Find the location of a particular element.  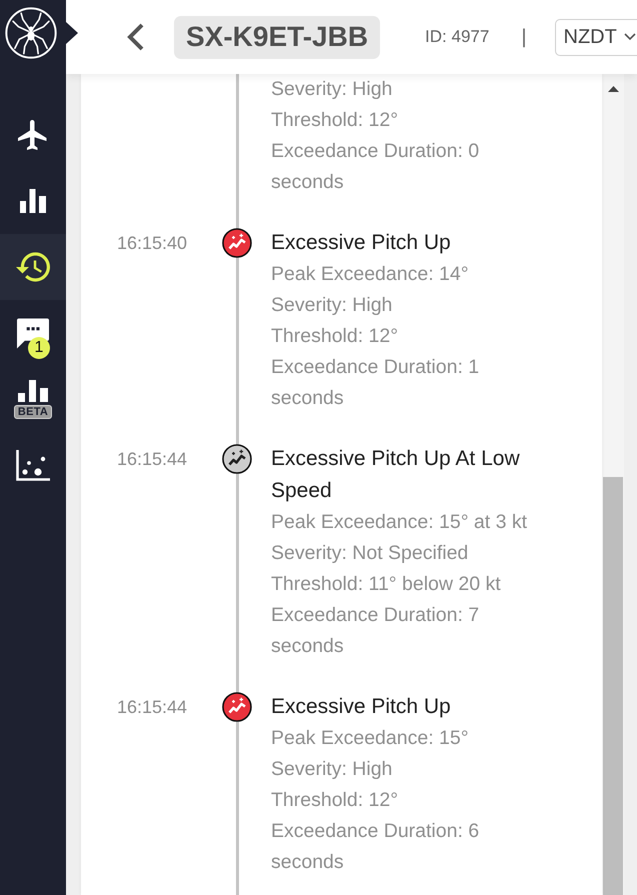

event-detail: Threshold: 11° below 20 kt is located at coordinates (386, 584).